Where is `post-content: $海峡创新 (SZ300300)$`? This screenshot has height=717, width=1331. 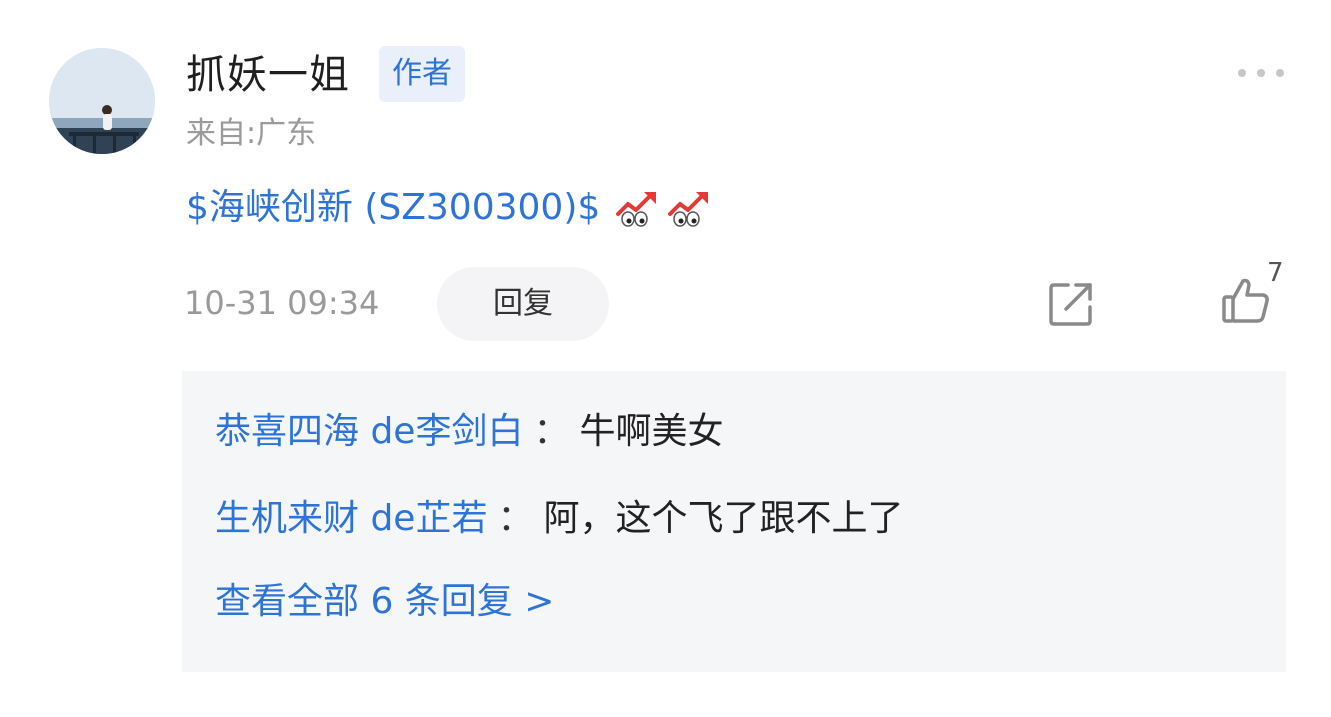 post-content: $海峡创新 (SZ300300)$ is located at coordinates (449, 208).